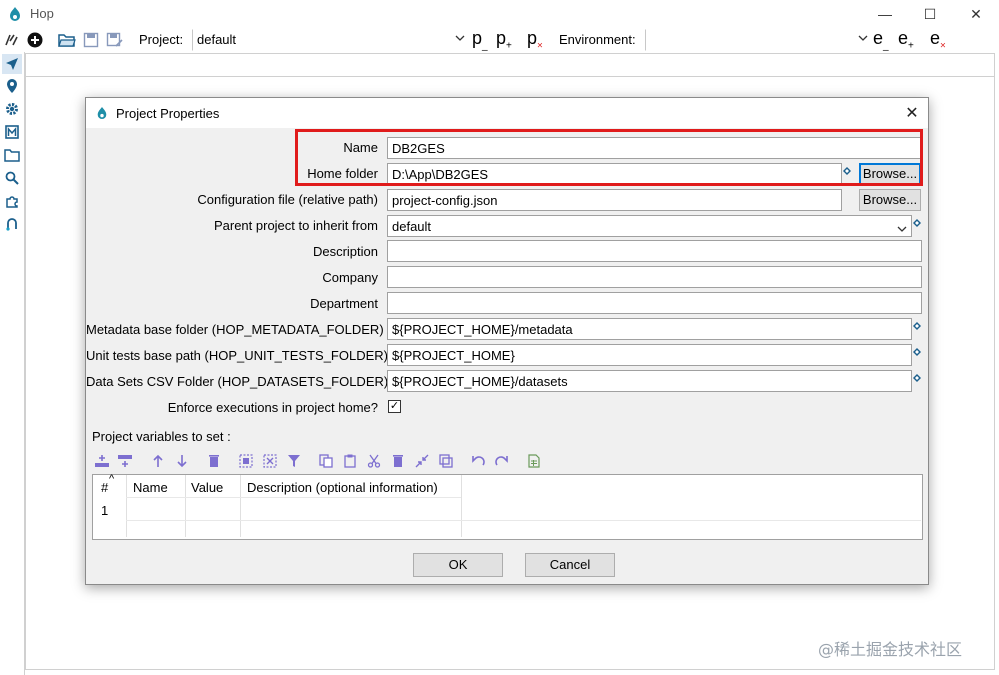 The image size is (999, 675). What do you see at coordinates (478, 461) in the screenshot?
I see `undo-icon` at bounding box center [478, 461].